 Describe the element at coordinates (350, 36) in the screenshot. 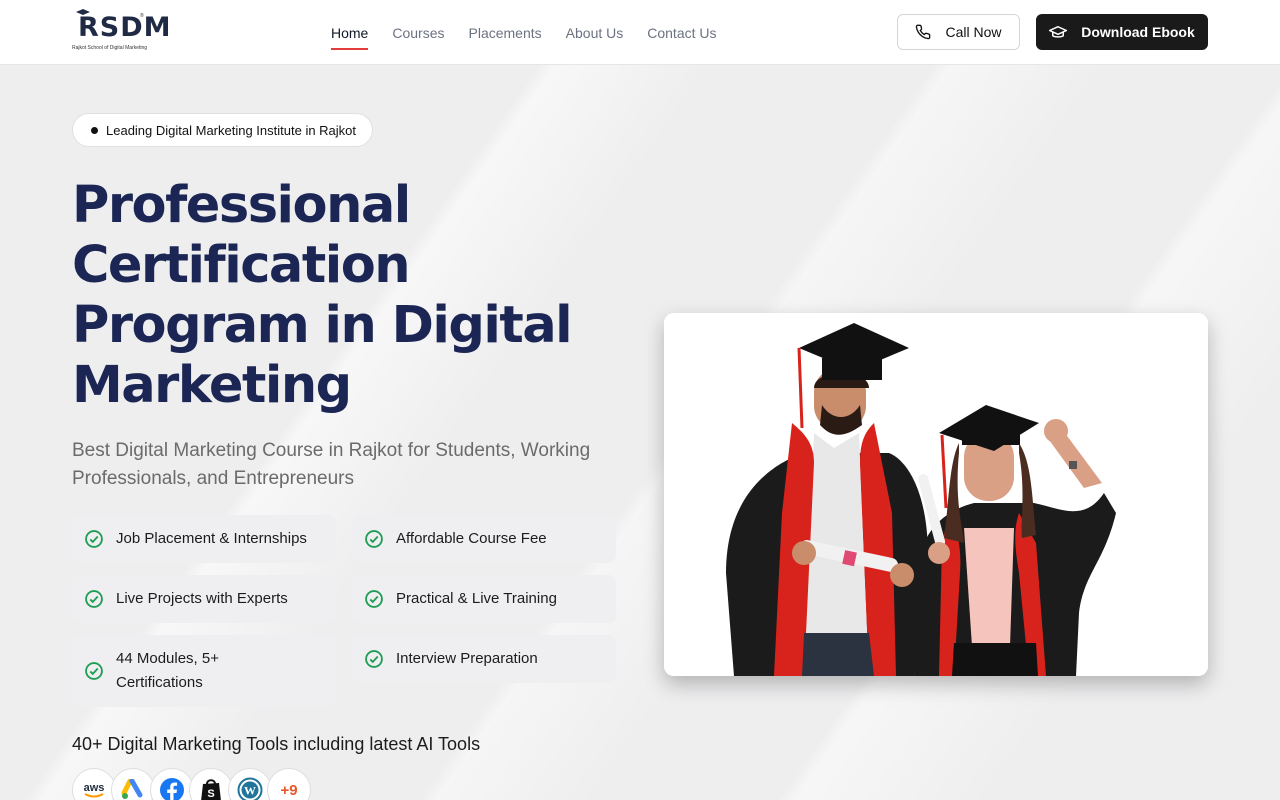

I see `nav-home: Home` at that location.